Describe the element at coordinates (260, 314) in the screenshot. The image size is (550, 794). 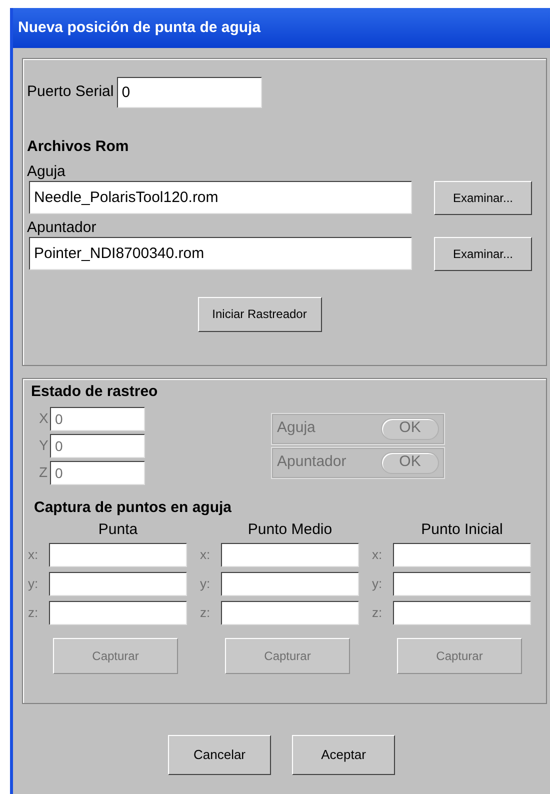
I see `start-tracker-button: Iniciar Rastreador` at that location.